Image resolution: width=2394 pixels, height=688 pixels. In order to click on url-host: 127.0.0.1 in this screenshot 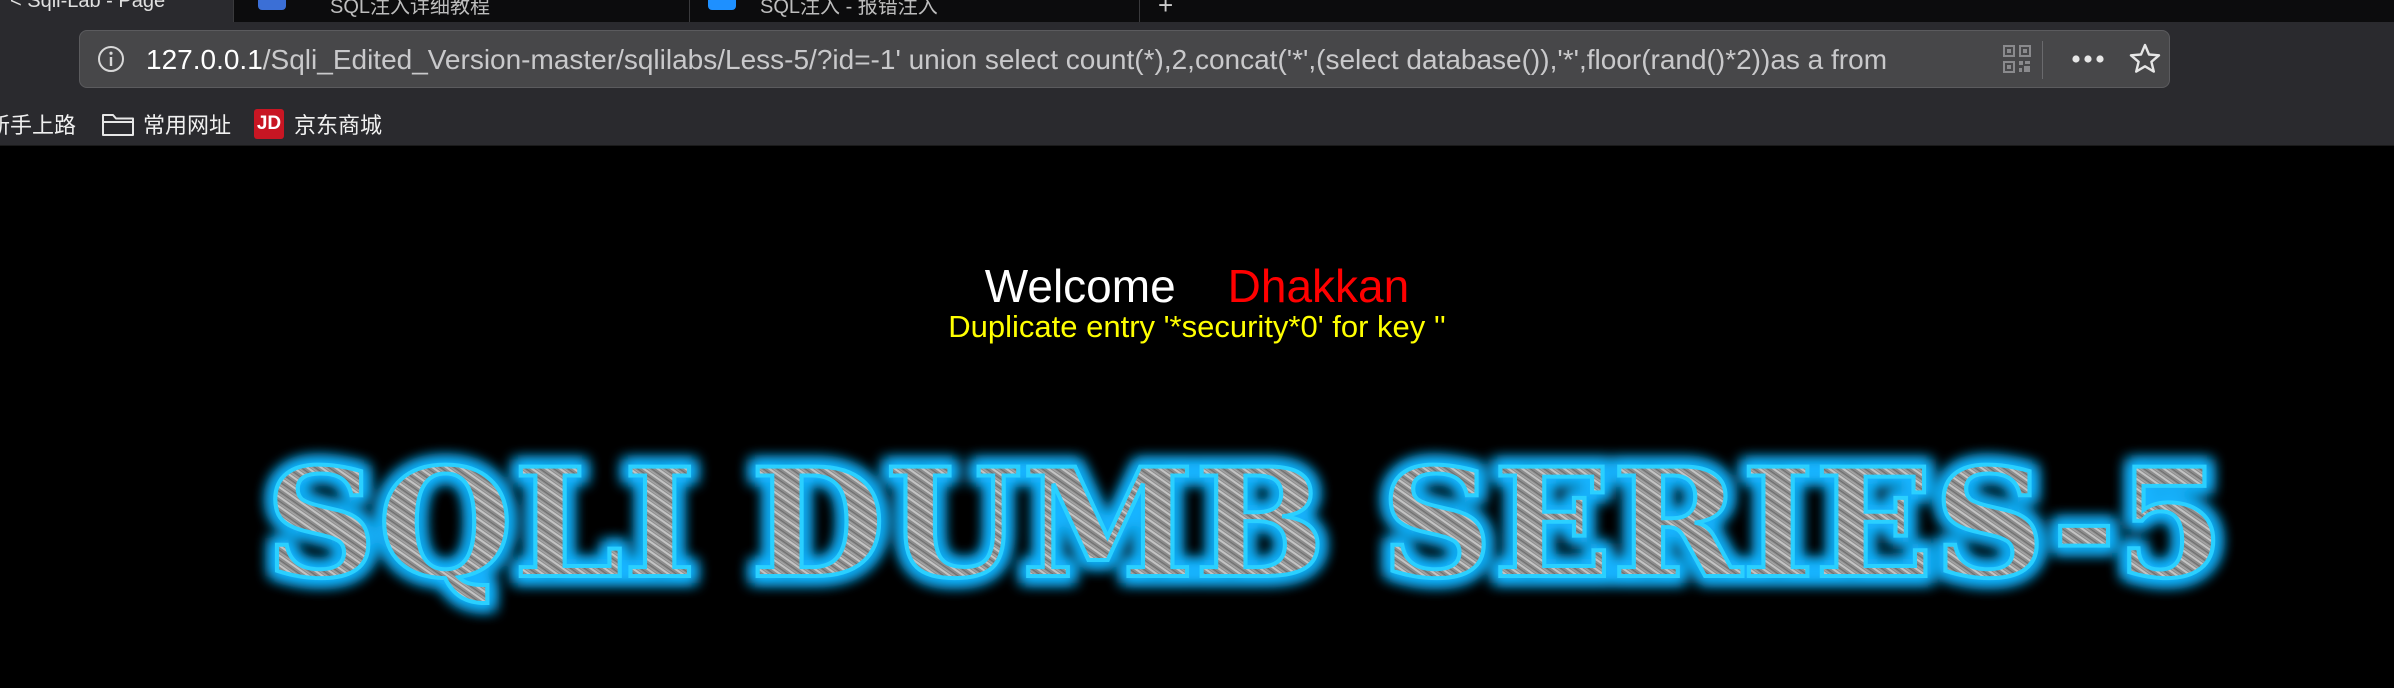, I will do `click(204, 59)`.